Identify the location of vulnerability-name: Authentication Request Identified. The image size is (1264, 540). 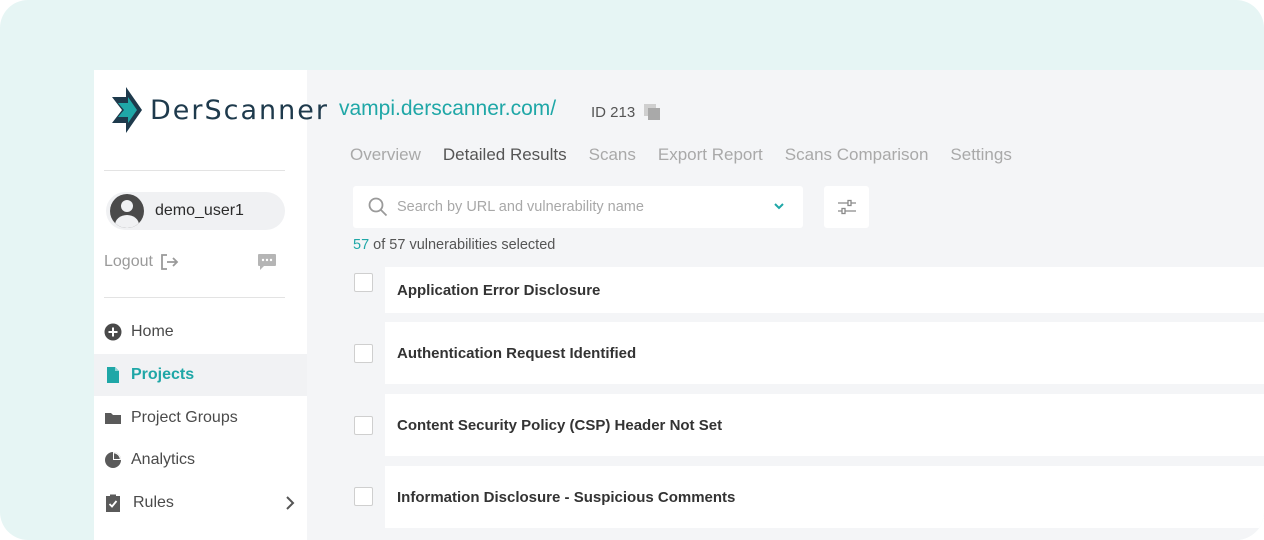
(517, 353).